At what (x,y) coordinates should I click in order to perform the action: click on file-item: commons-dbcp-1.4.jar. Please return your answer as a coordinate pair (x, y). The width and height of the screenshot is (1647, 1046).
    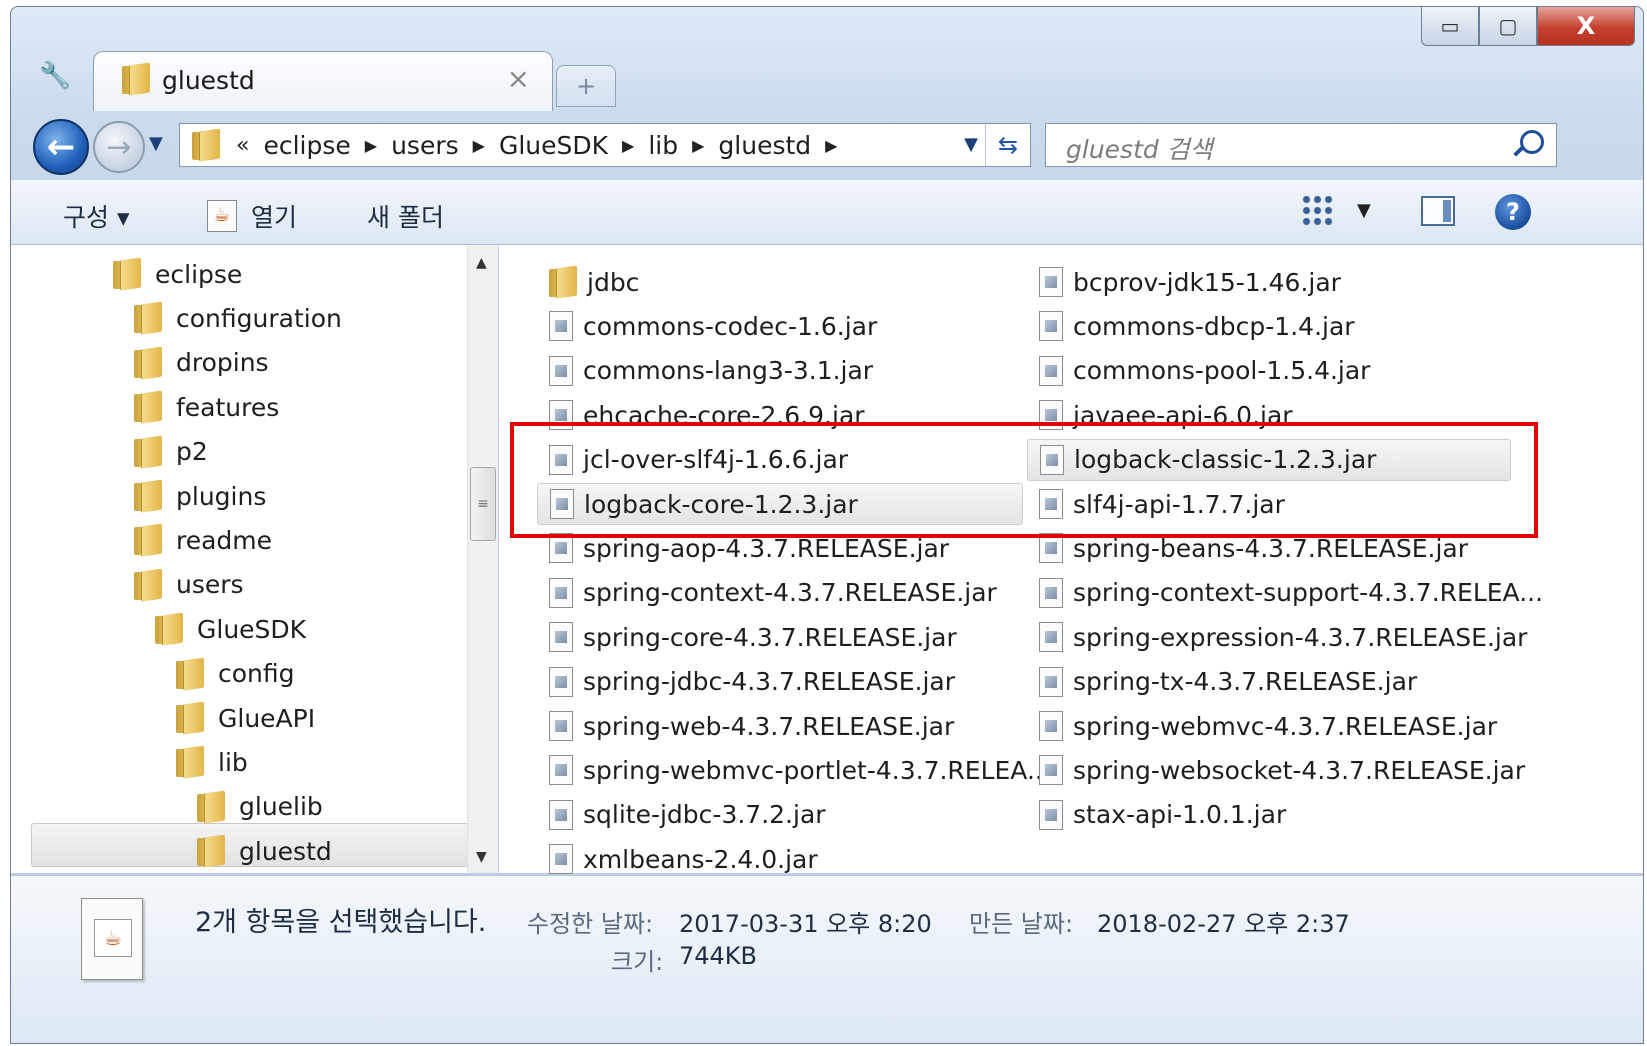
    Looking at the image, I should click on (1269, 326).